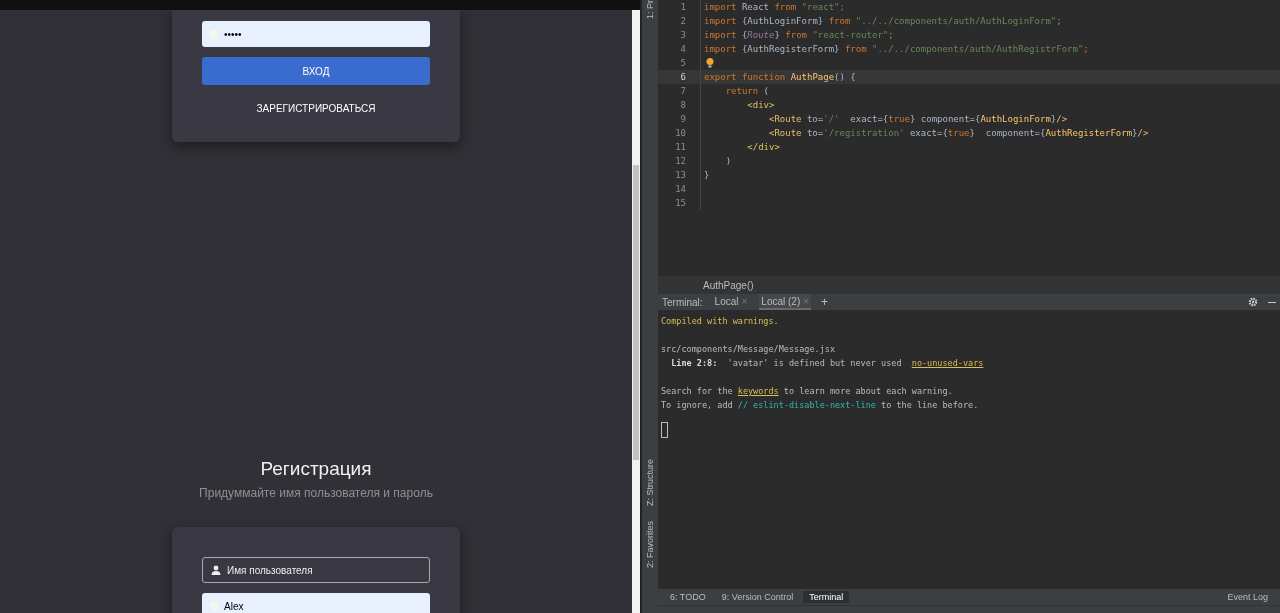 The height and width of the screenshot is (613, 1280). Describe the element at coordinates (757, 597) in the screenshot. I see `tool-window-button: 9: Version Control` at that location.